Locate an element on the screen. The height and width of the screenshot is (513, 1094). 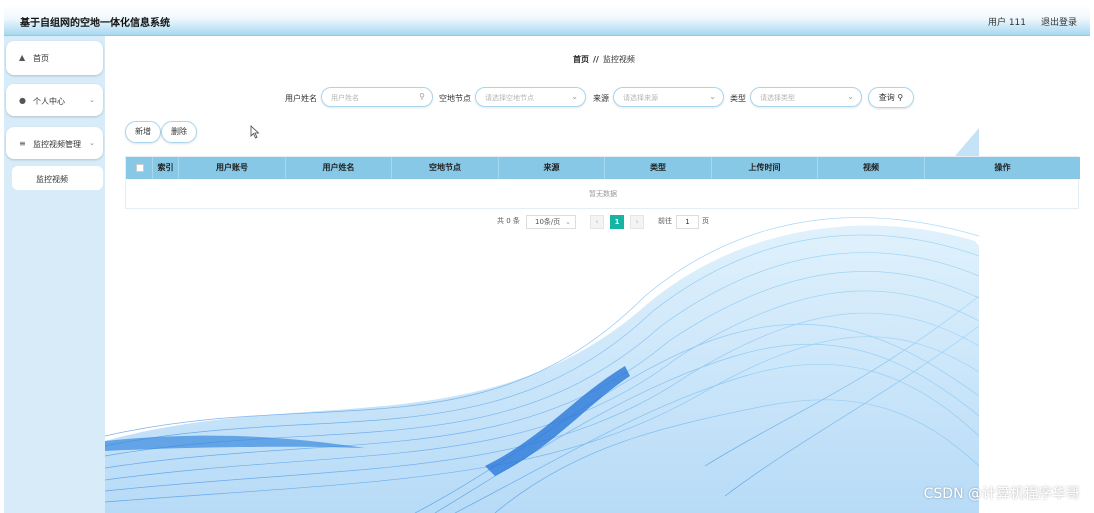
sidebar-item-label: 首页 is located at coordinates (41, 58).